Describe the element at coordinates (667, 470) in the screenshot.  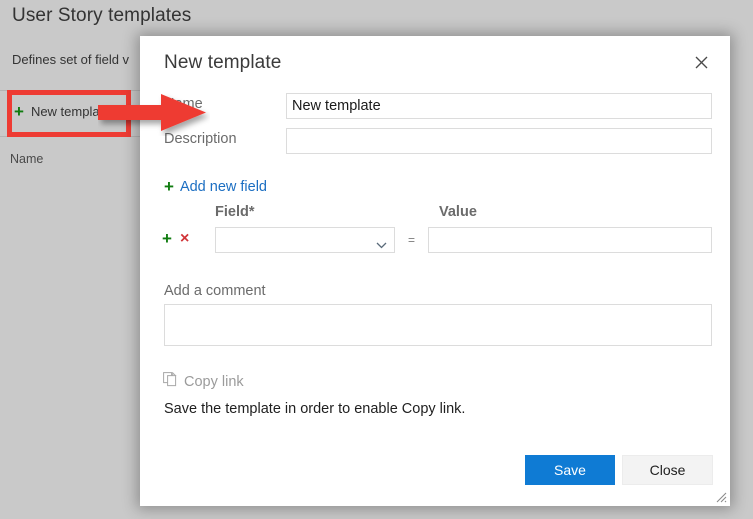
I see `close-button: Close` at that location.